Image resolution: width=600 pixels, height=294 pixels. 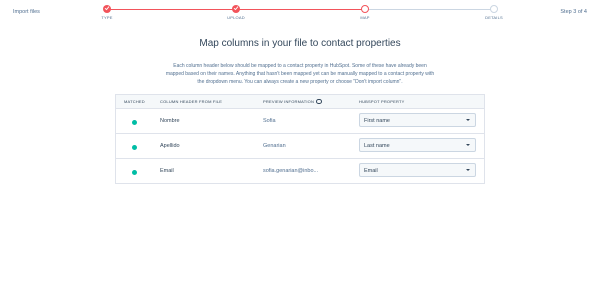 I want to click on step-upload-marker, so click(x=236, y=9).